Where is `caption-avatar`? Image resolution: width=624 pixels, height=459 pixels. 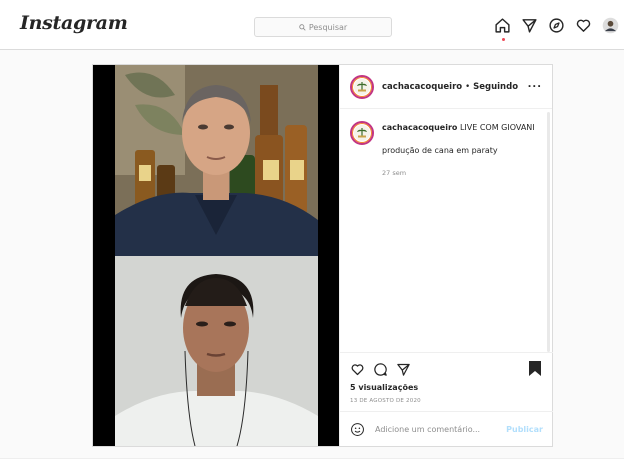
caption-avatar is located at coordinates (362, 133).